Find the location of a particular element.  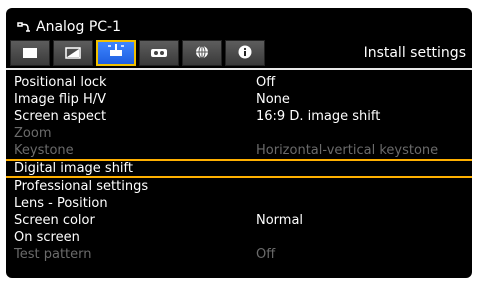

picture-contrast-icon is located at coordinates (73, 53).